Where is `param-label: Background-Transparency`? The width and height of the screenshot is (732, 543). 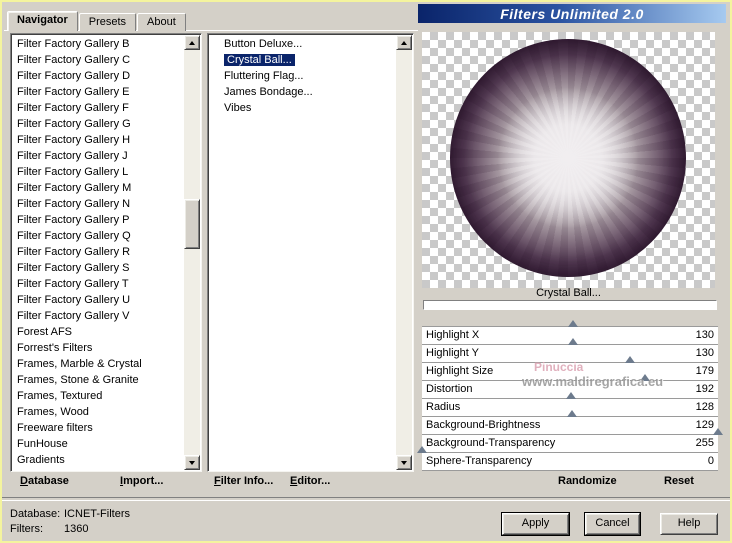
param-label: Background-Transparency is located at coordinates (491, 443).